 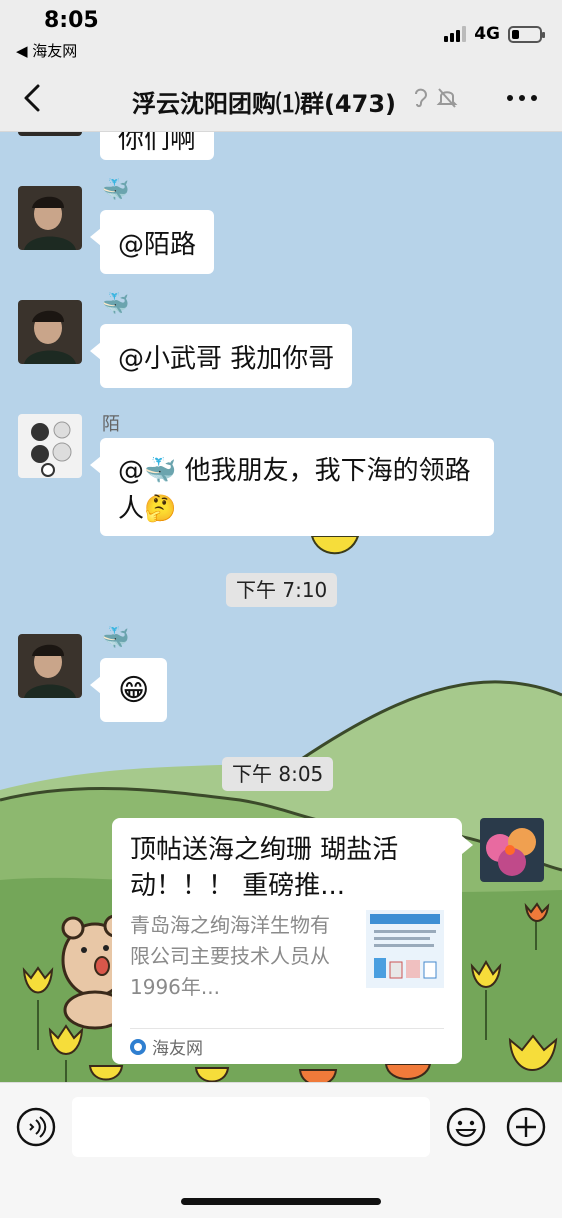 I want to click on voice-icon, so click(x=36, y=1127).